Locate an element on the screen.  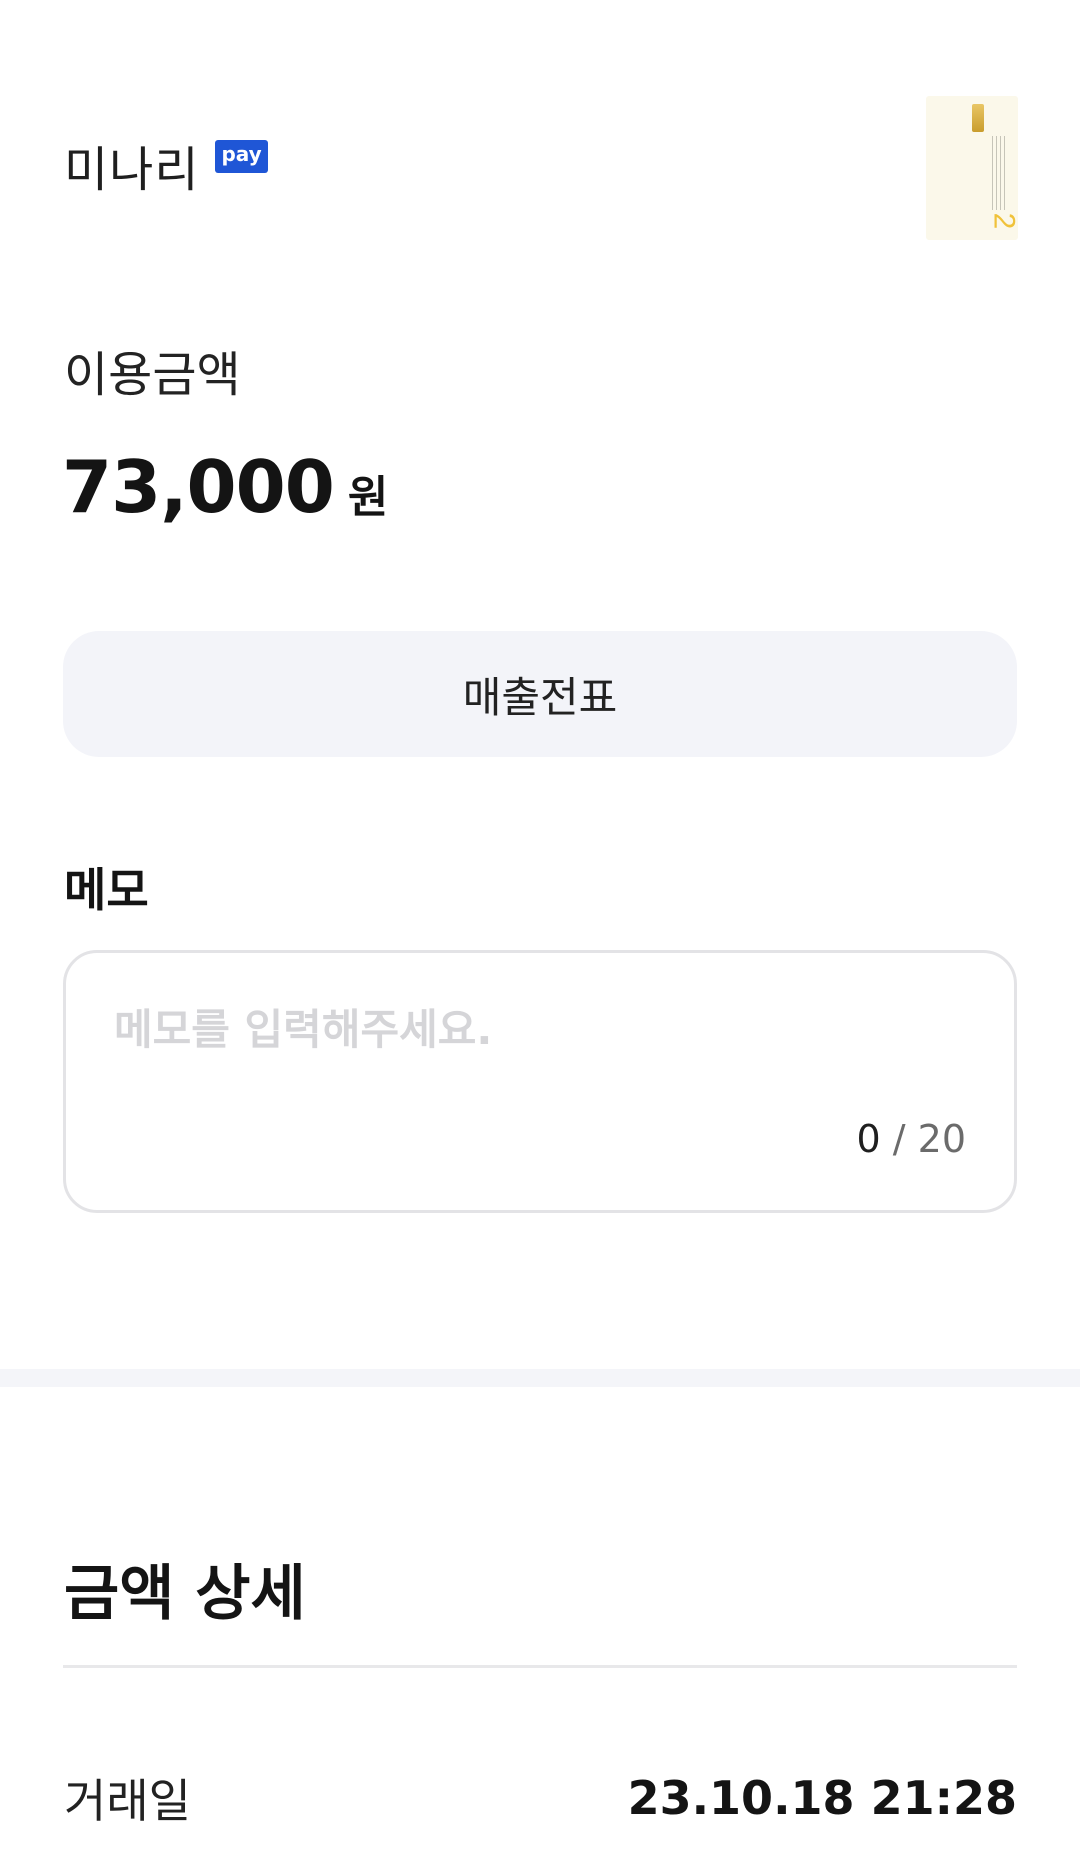
amount-detail-title: 금액 상세 is located at coordinates (185, 1594).